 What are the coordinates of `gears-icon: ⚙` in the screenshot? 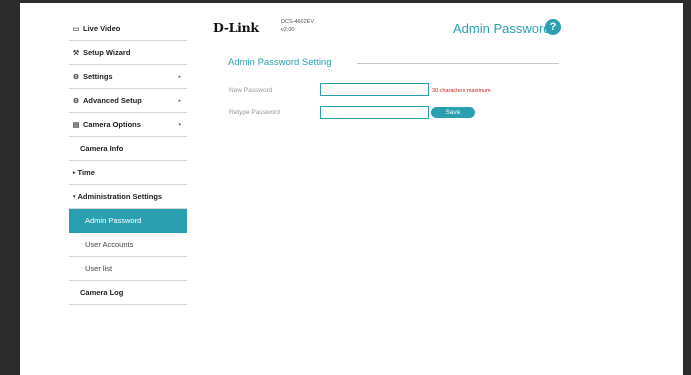 It's located at (76, 101).